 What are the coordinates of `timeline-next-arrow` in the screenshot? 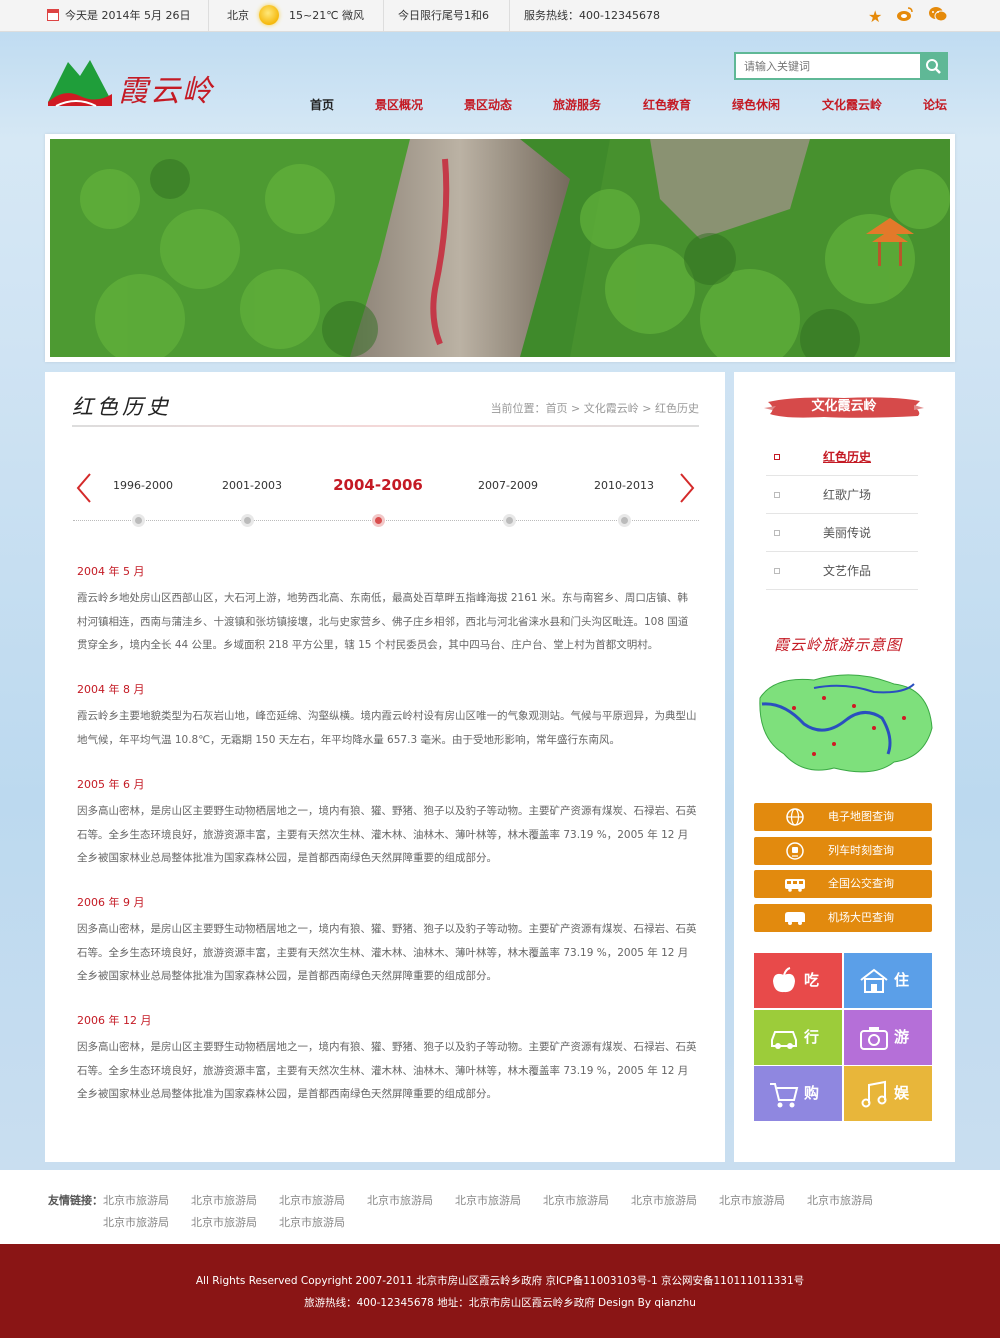 It's located at (687, 491).